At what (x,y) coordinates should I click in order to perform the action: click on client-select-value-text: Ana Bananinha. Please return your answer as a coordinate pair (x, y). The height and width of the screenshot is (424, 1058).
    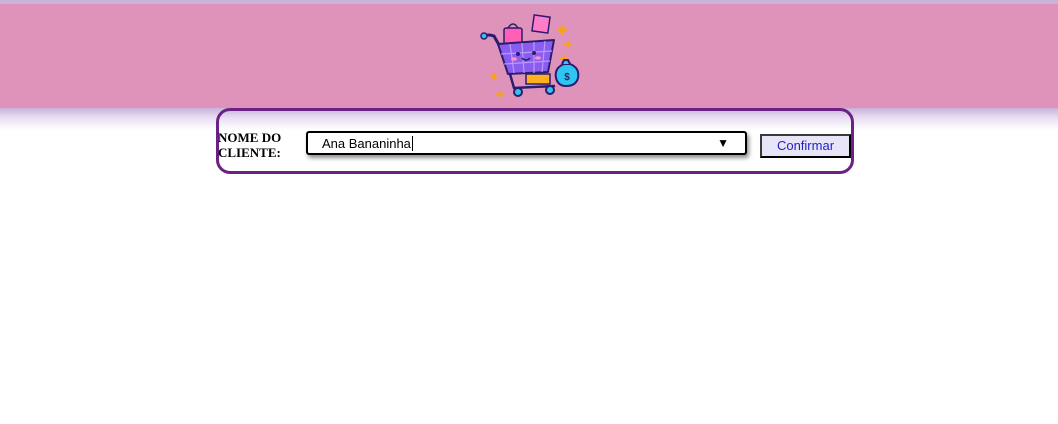
    Looking at the image, I should click on (366, 143).